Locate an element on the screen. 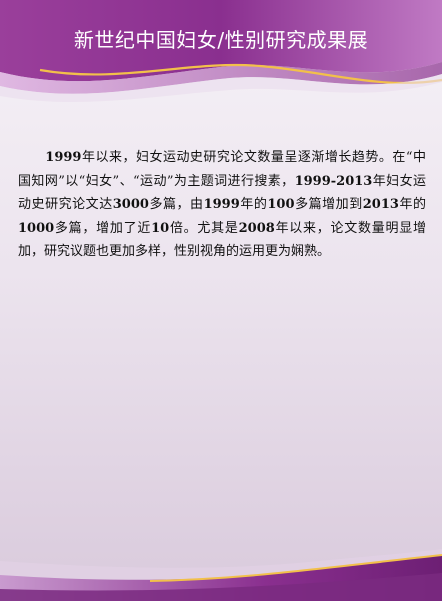 The image size is (442, 601). text-segment: 多篇，增加了近 is located at coordinates (103, 228).